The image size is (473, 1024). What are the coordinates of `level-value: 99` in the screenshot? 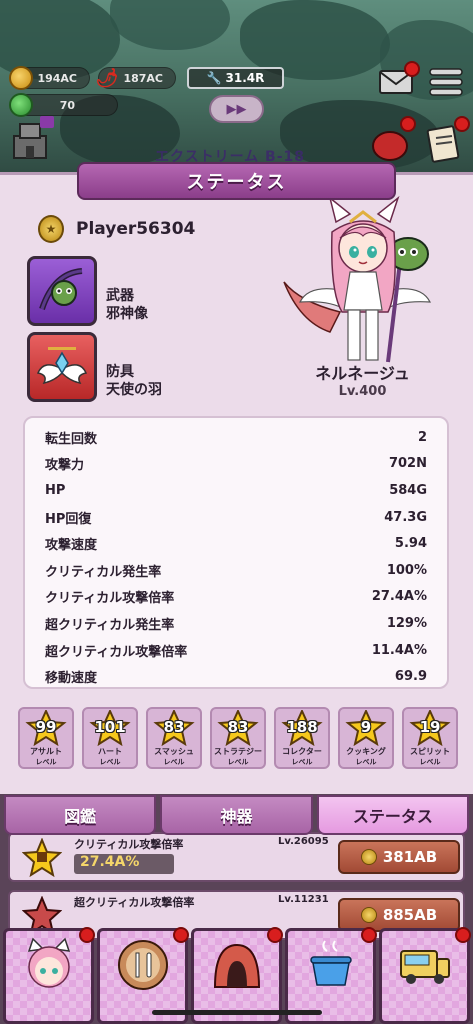 It's located at (46, 727).